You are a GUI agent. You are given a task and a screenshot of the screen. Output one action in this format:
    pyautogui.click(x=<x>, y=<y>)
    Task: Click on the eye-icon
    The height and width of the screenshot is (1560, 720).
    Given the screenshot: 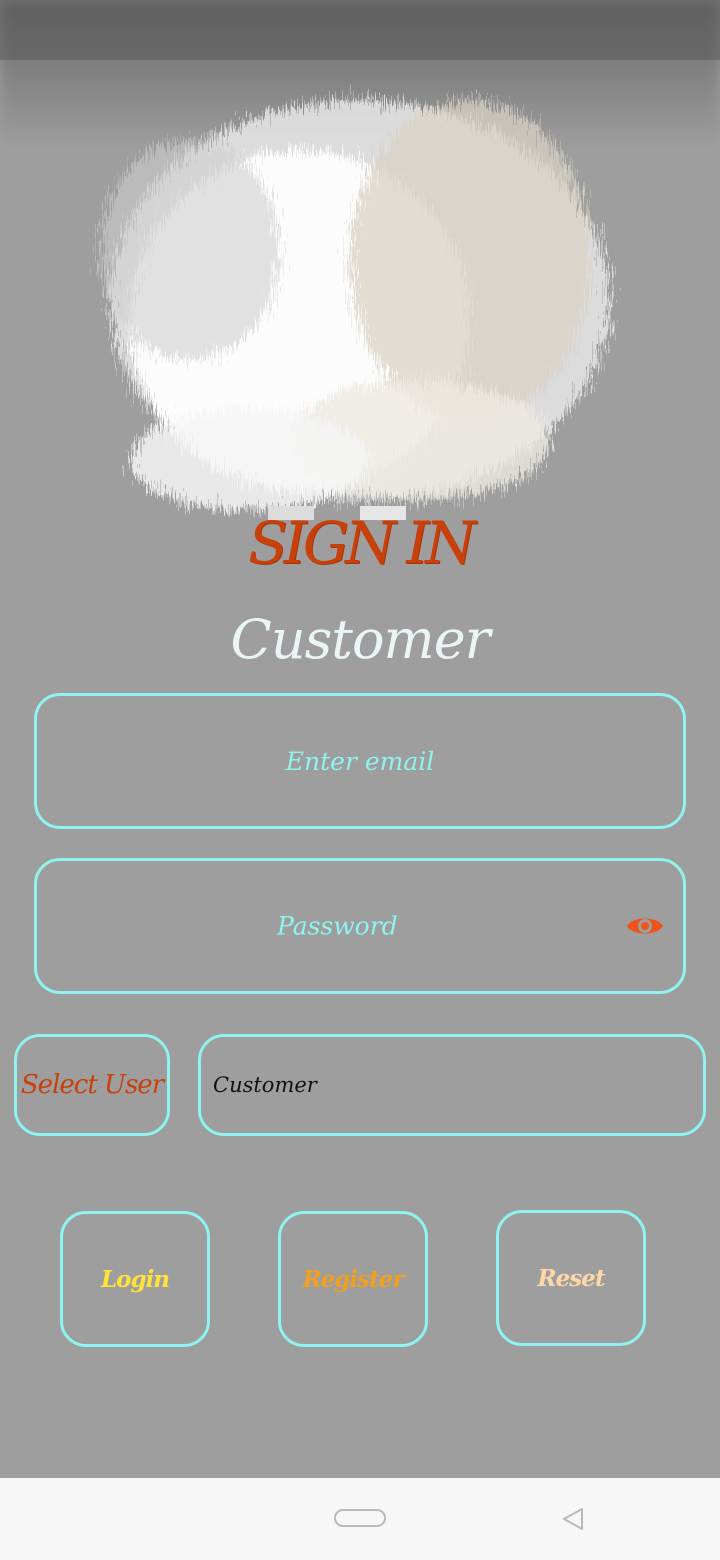 What is the action you would take?
    pyautogui.click(x=645, y=926)
    